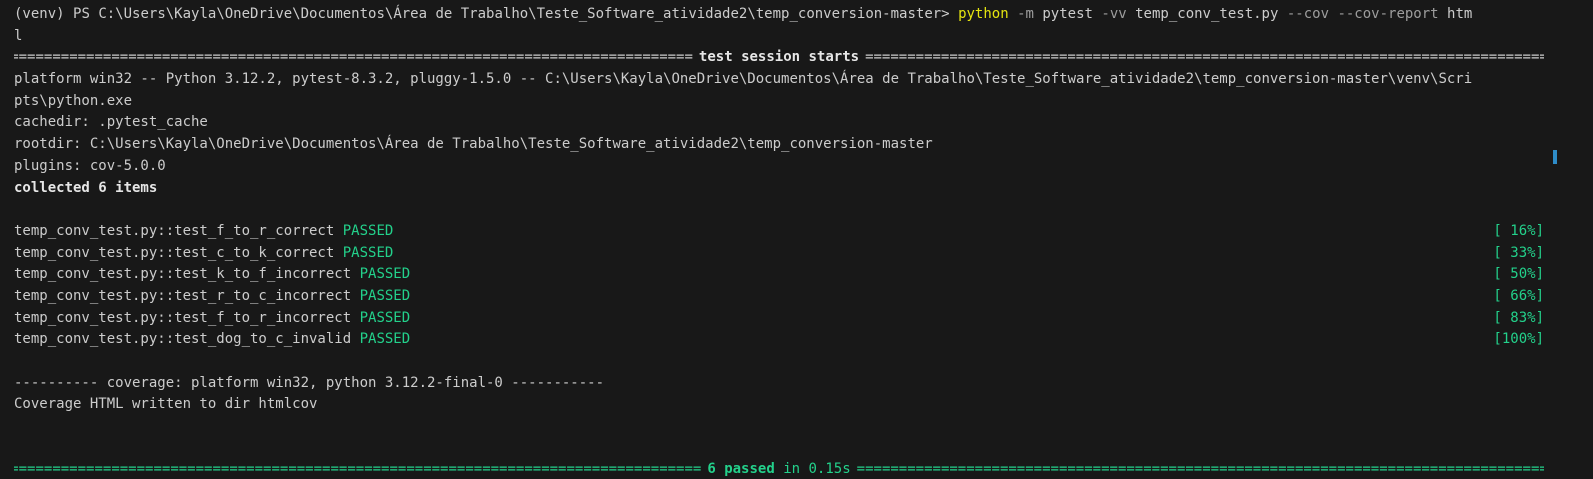  Describe the element at coordinates (174, 252) in the screenshot. I see `test-name: temp_conv_test.py::test_c_to_k_correct` at that location.